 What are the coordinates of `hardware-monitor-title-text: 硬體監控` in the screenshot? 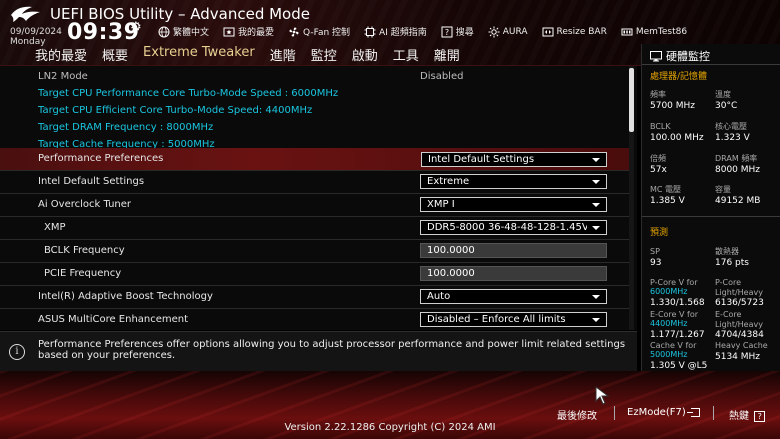 It's located at (688, 56).